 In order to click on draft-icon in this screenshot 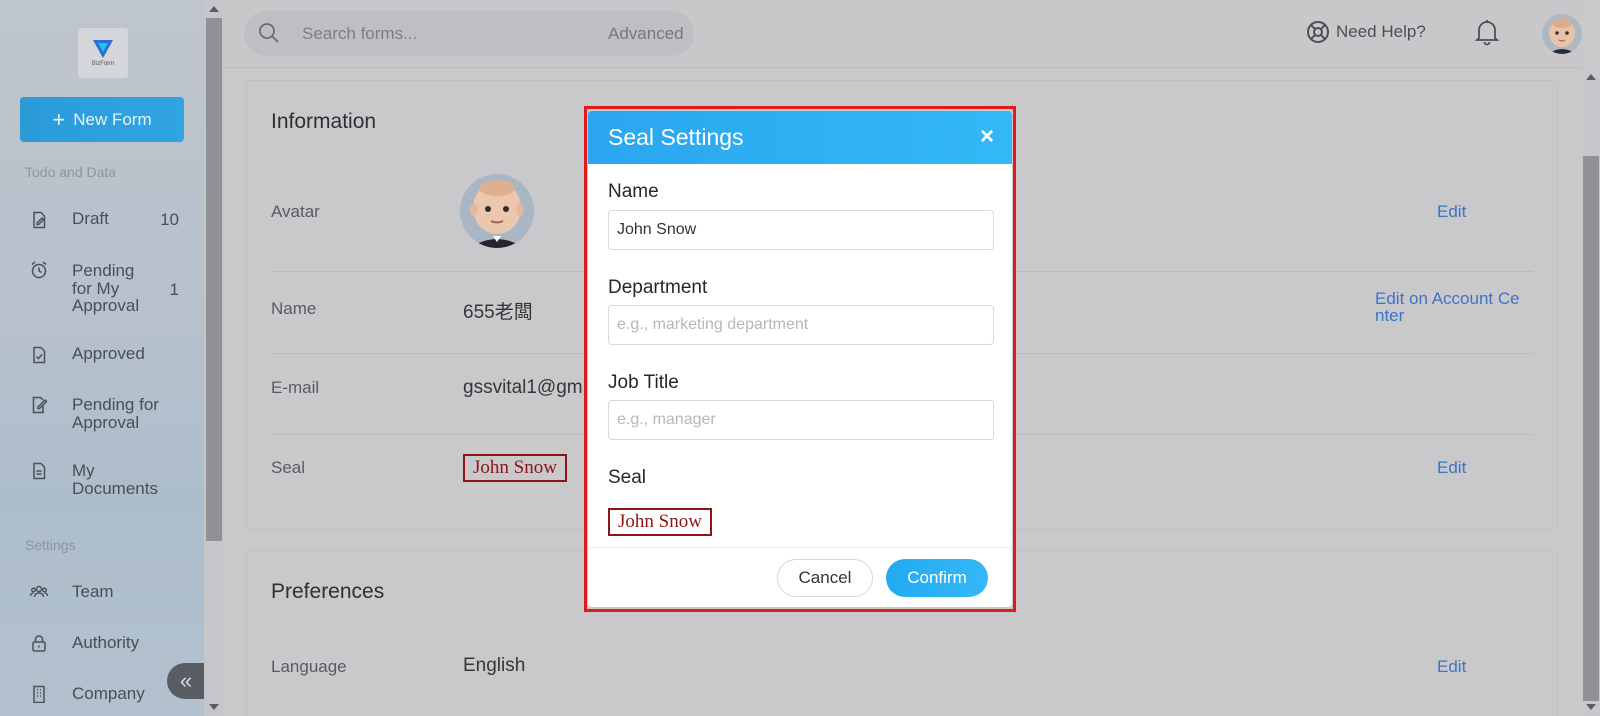, I will do `click(39, 220)`.